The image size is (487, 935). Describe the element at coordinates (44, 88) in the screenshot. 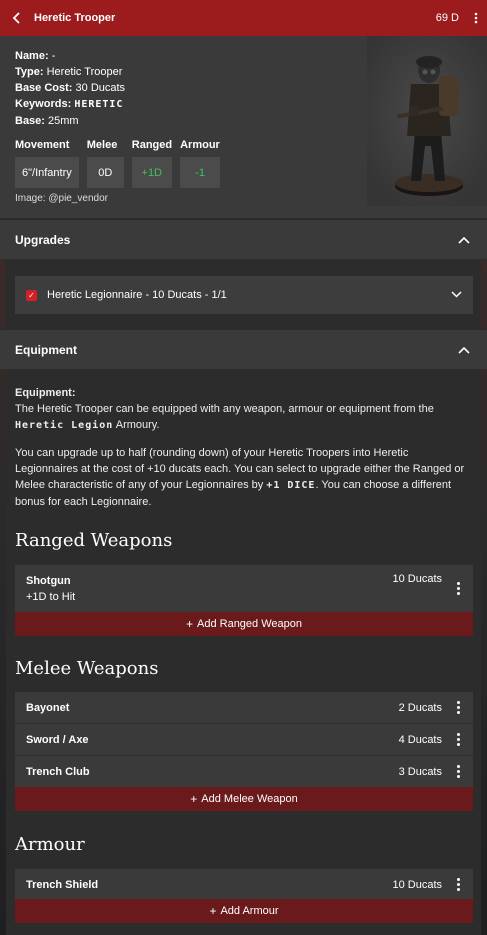

I see `base-cost-label: Base Cost:` at that location.